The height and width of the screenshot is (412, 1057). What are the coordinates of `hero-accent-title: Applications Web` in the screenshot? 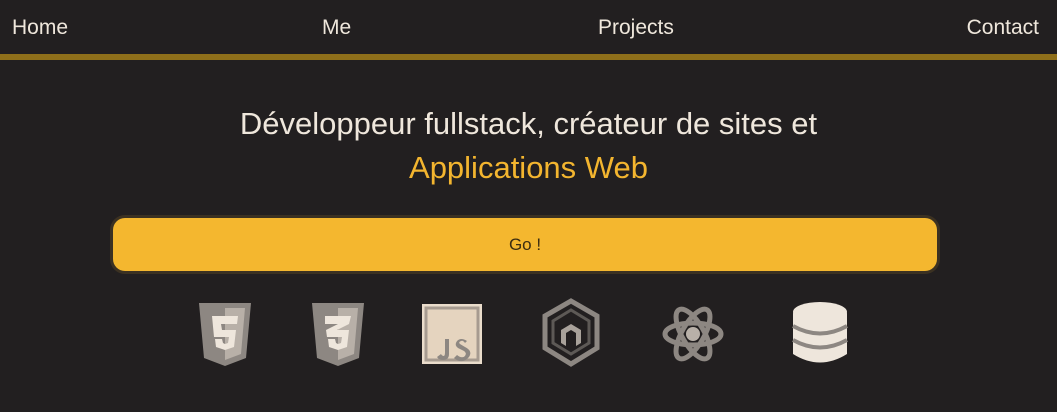 It's located at (528, 167).